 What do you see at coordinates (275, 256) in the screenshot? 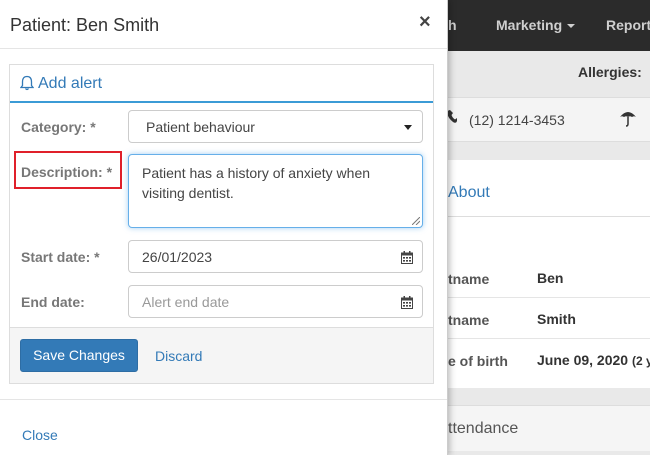
I see `start-date-input: 26/01/2023` at bounding box center [275, 256].